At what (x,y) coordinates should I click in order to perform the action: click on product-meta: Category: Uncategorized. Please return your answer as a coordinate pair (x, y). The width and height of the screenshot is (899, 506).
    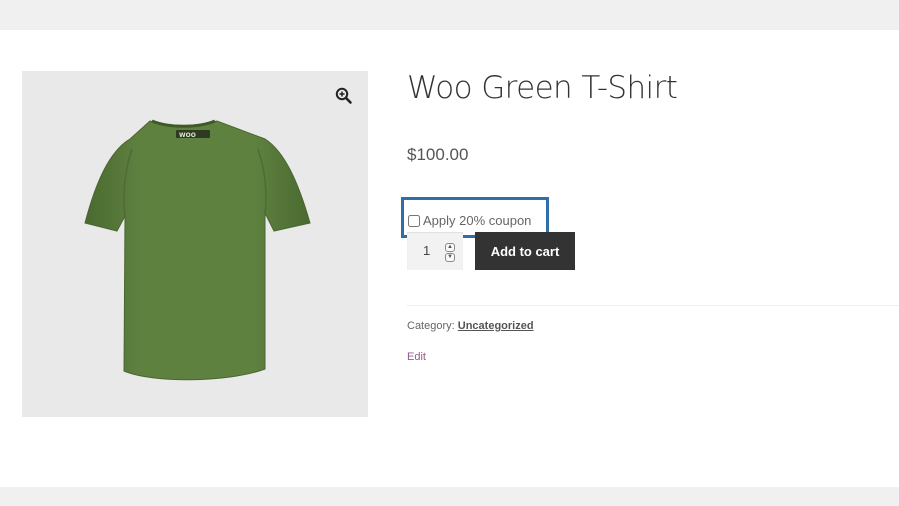
    Looking at the image, I should click on (470, 326).